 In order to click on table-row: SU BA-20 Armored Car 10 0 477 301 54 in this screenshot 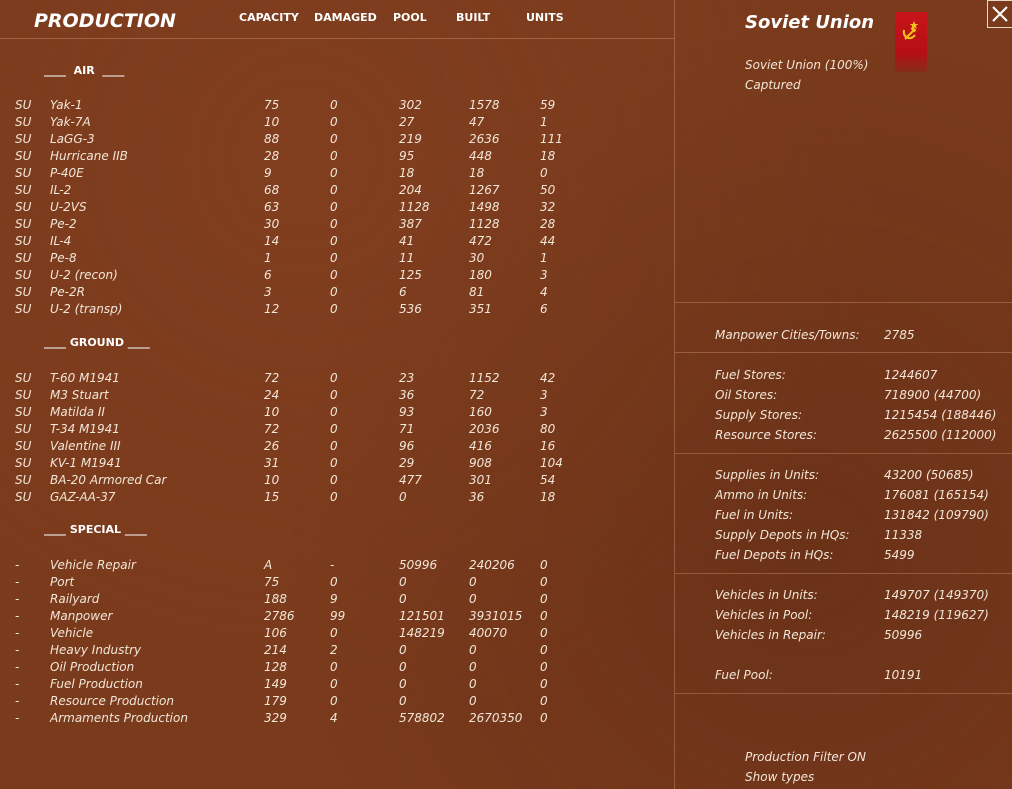, I will do `click(337, 481)`.